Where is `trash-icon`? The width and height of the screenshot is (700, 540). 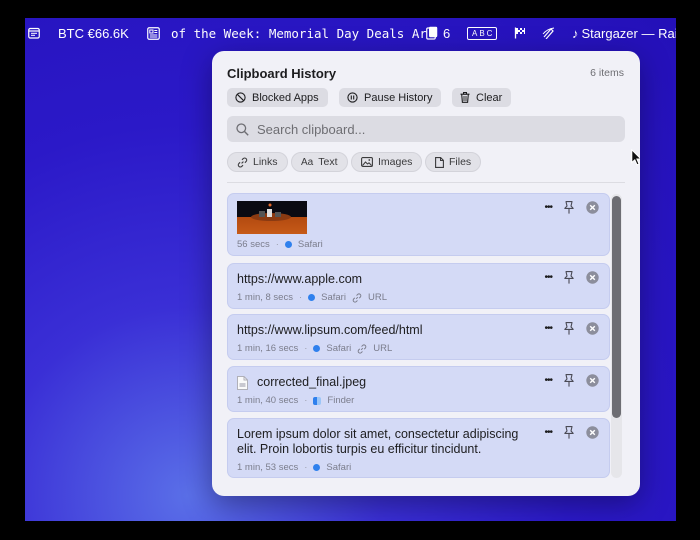
trash-icon is located at coordinates (465, 97).